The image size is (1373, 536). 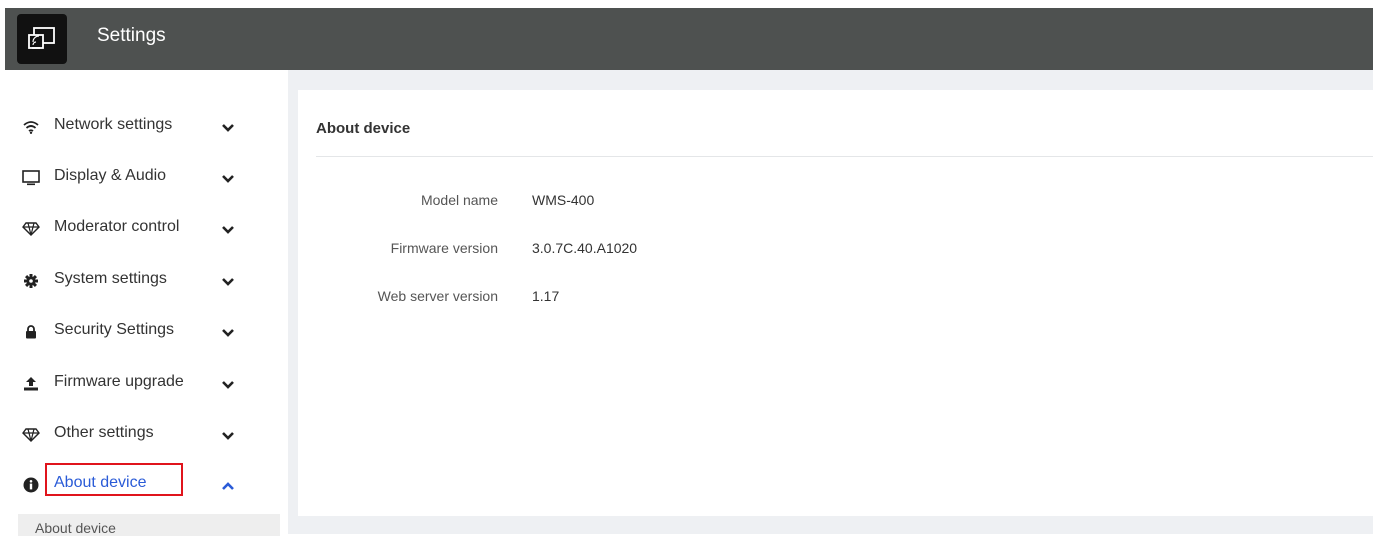 What do you see at coordinates (31, 332) in the screenshot?
I see `lock-icon` at bounding box center [31, 332].